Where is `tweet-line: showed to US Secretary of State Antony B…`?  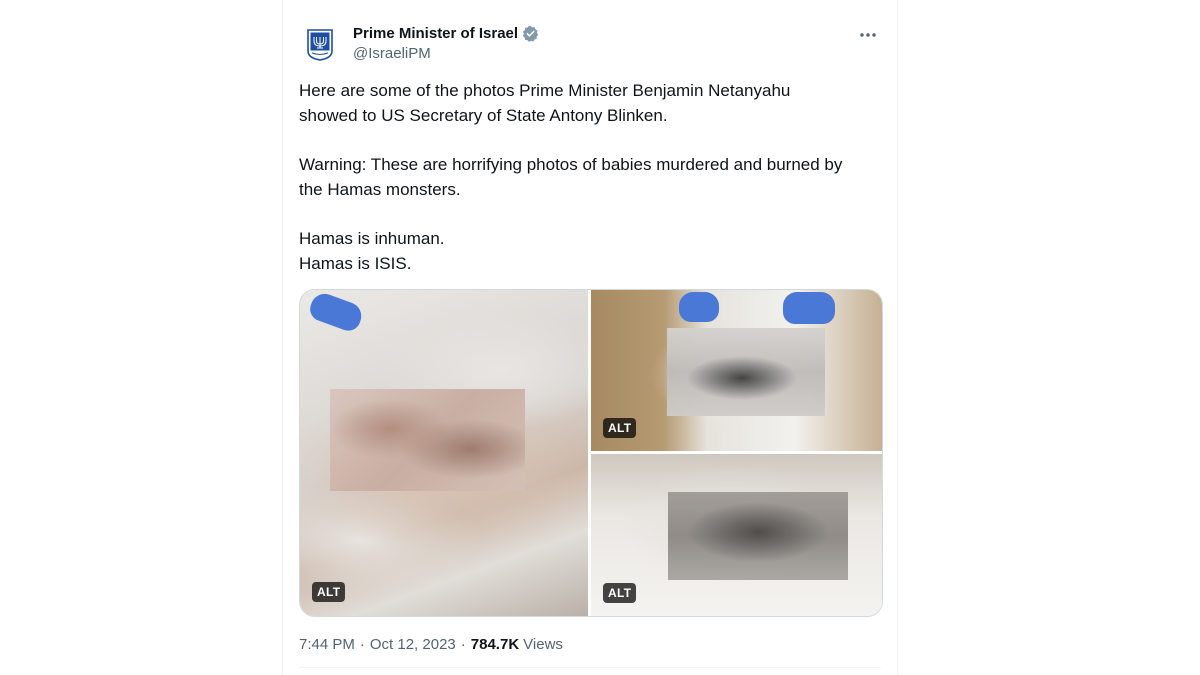 tweet-line: showed to US Secretary of State Antony B… is located at coordinates (483, 115).